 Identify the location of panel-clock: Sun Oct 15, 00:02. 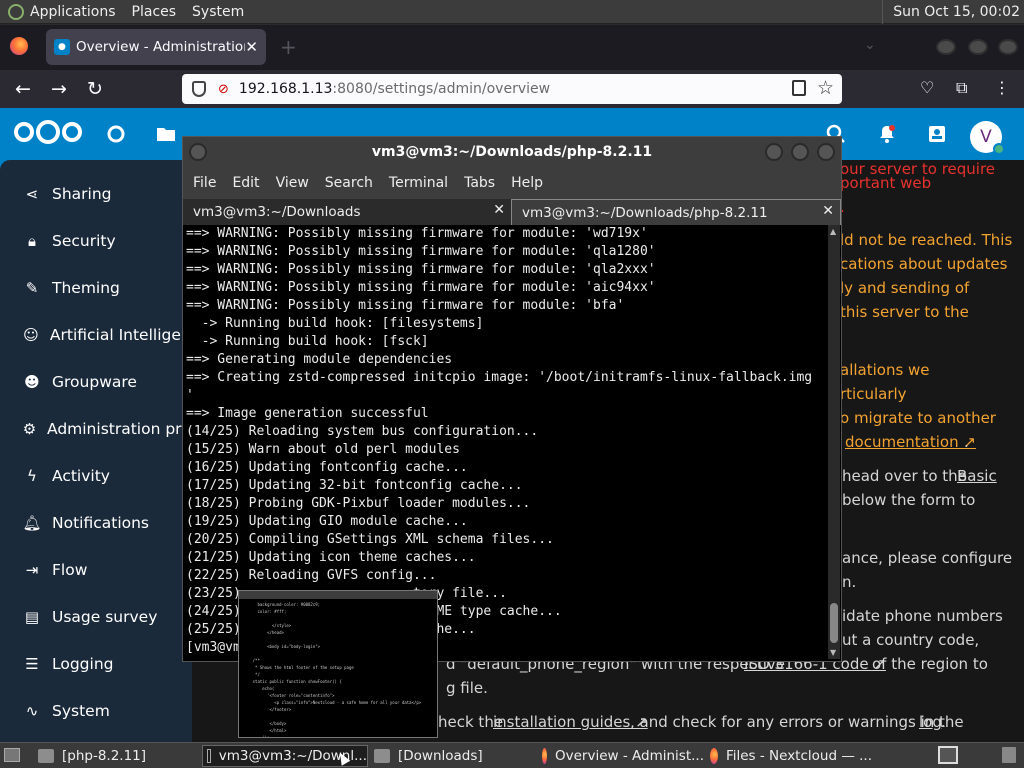
(953, 12).